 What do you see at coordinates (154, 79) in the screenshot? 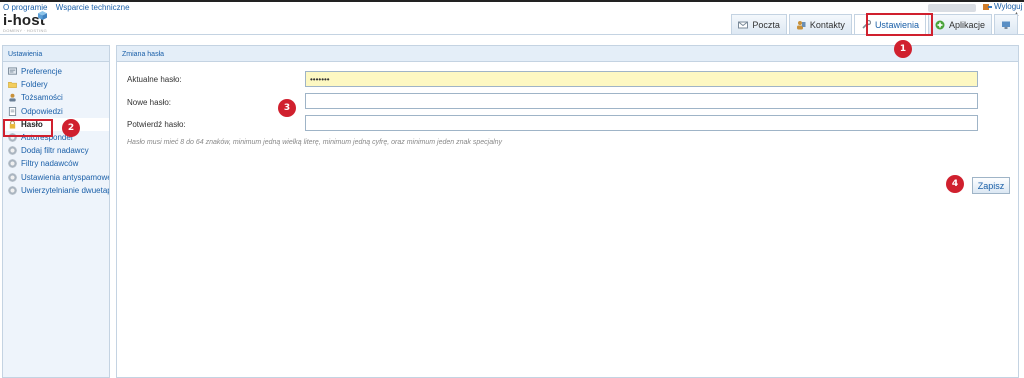
I see `current-password-label: Aktualne hasło:` at bounding box center [154, 79].